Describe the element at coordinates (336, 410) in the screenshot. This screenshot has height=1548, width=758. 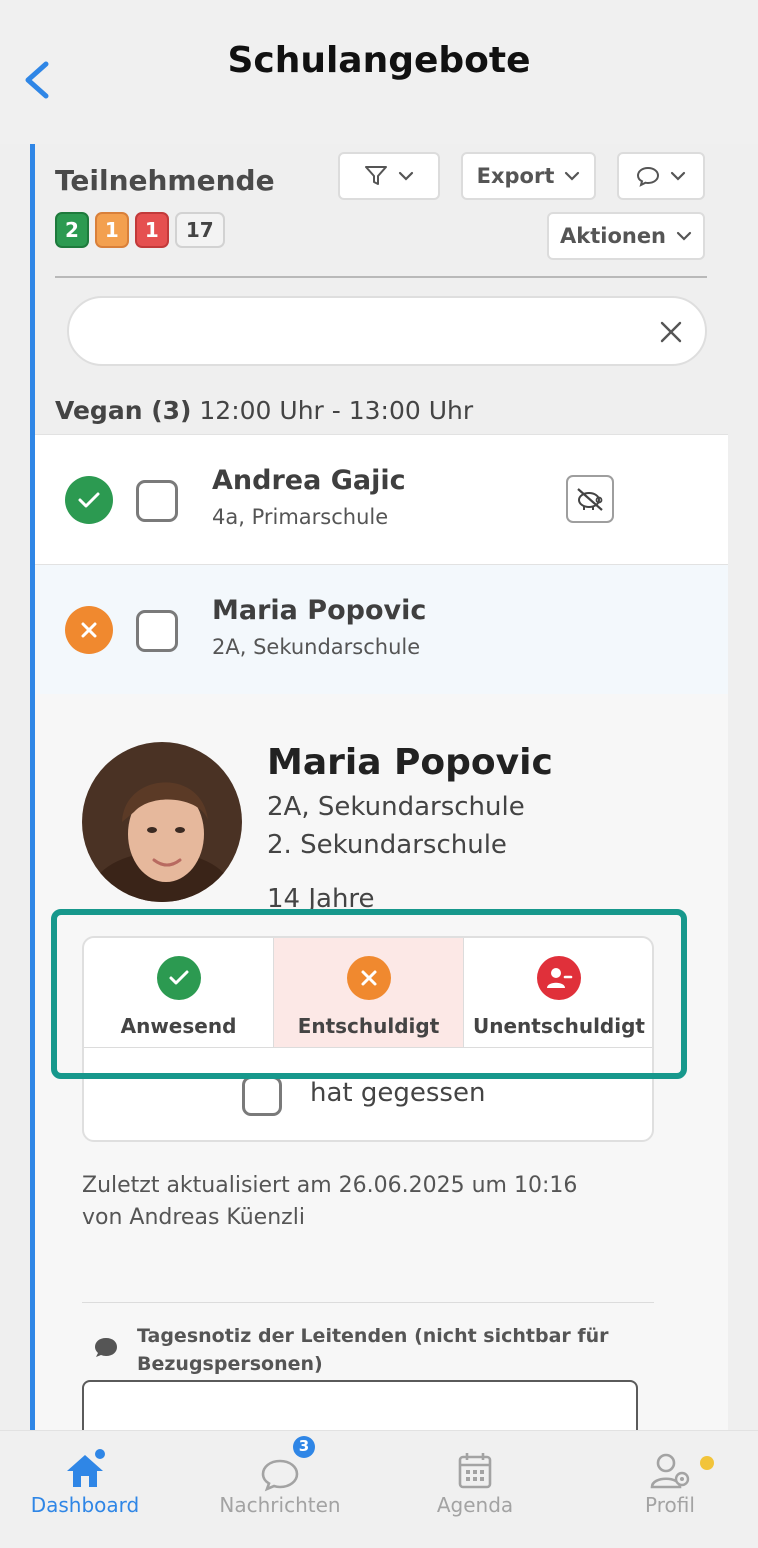
I see `group-time: 12:00 Uhr - 13:00 Uhr` at that location.